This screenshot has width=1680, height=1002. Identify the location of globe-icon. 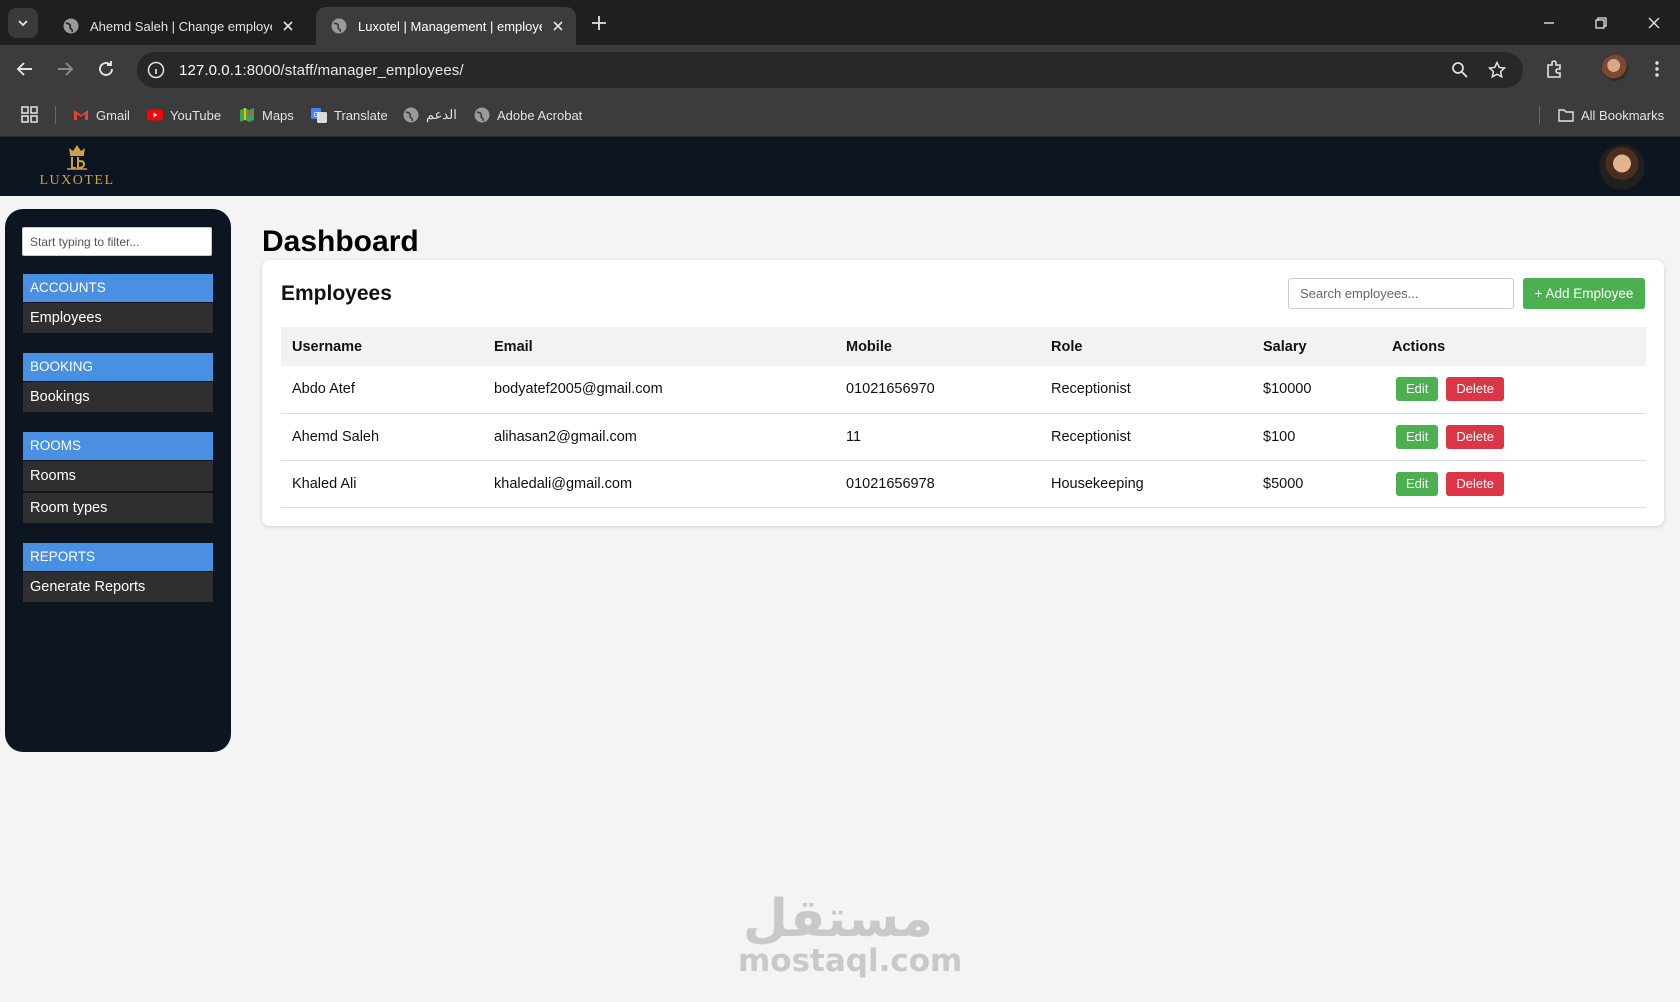
(71, 26).